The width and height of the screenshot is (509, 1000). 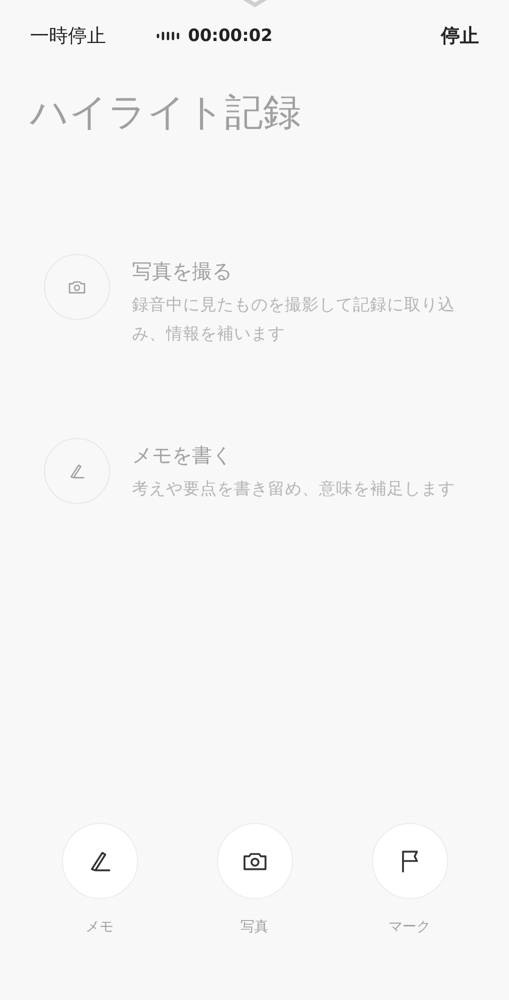 What do you see at coordinates (182, 271) in the screenshot?
I see `hint-title: 写真を撮る` at bounding box center [182, 271].